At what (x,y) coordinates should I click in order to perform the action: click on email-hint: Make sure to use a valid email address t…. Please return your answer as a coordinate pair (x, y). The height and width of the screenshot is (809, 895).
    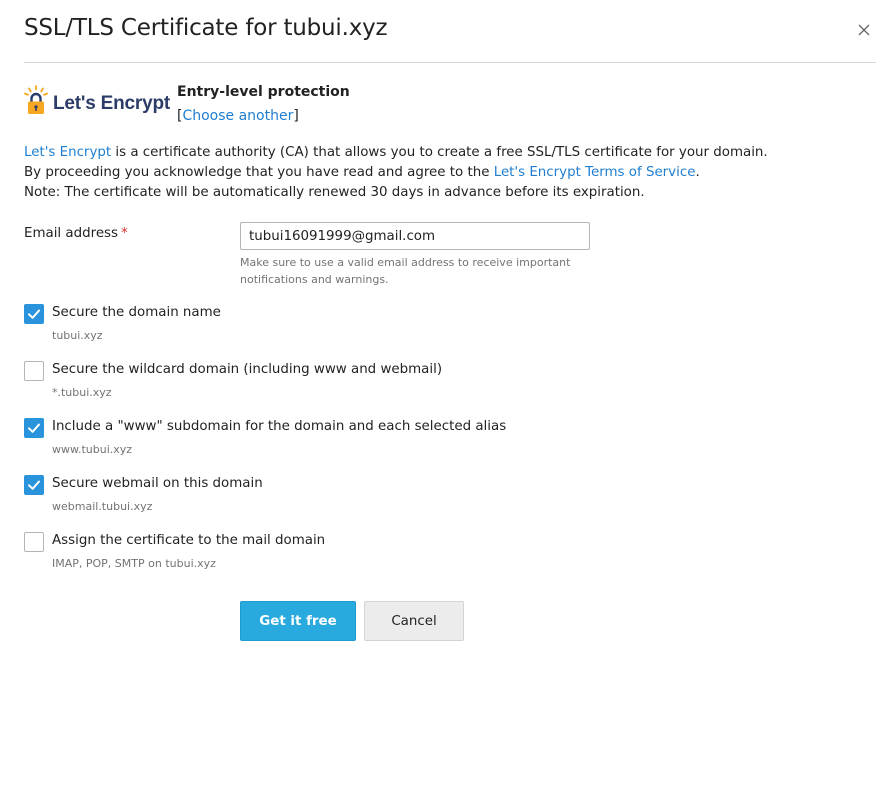
    Looking at the image, I should click on (405, 271).